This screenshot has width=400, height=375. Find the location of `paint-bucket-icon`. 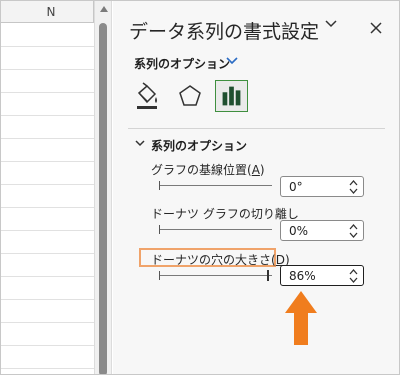

paint-bucket-icon is located at coordinates (146, 96).